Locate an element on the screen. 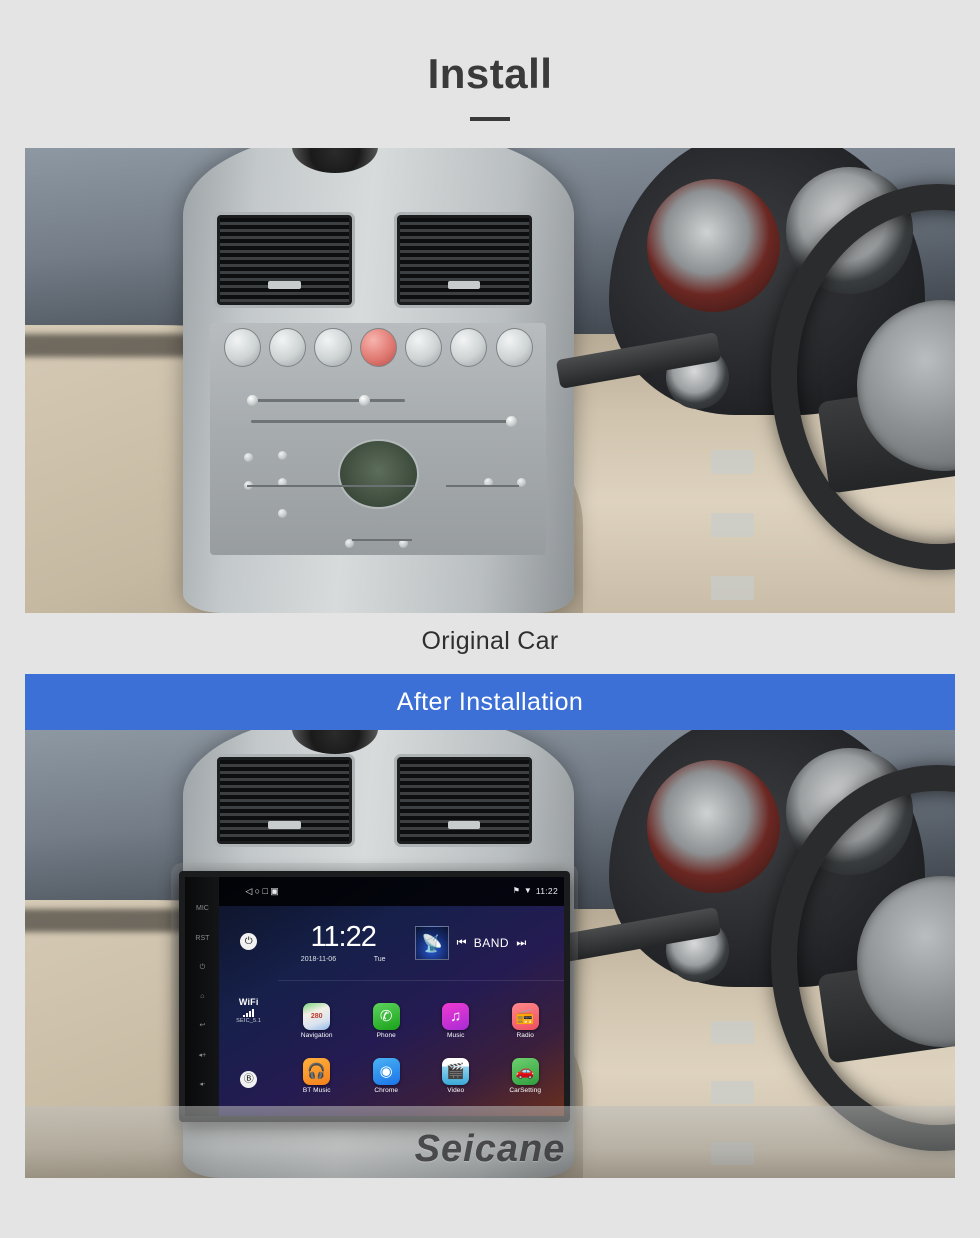  hazard-button is located at coordinates (378, 347).